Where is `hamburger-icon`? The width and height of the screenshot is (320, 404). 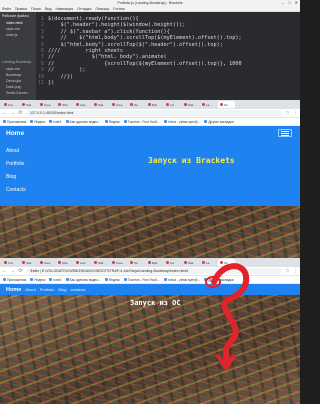
hamburger-icon is located at coordinates (285, 133).